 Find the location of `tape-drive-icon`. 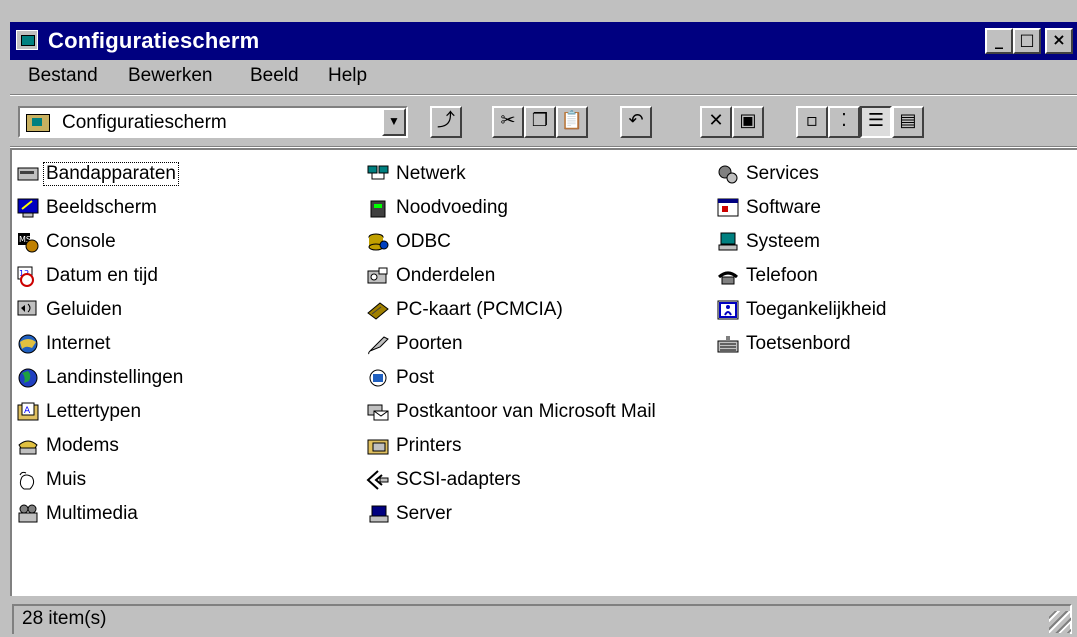

tape-drive-icon is located at coordinates (28, 174).